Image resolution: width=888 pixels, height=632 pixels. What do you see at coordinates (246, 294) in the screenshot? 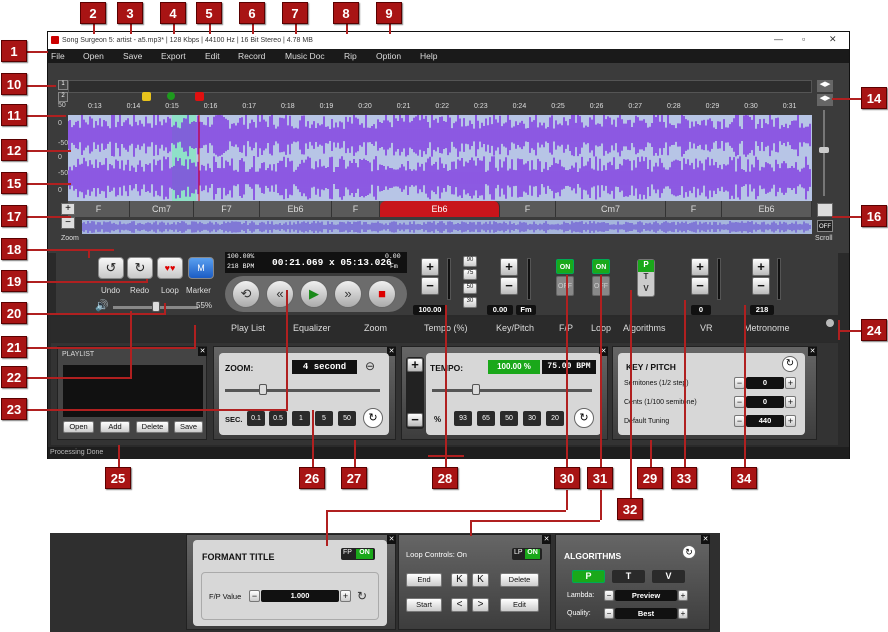
I see `rewind-loop-button: ⟲` at bounding box center [246, 294].